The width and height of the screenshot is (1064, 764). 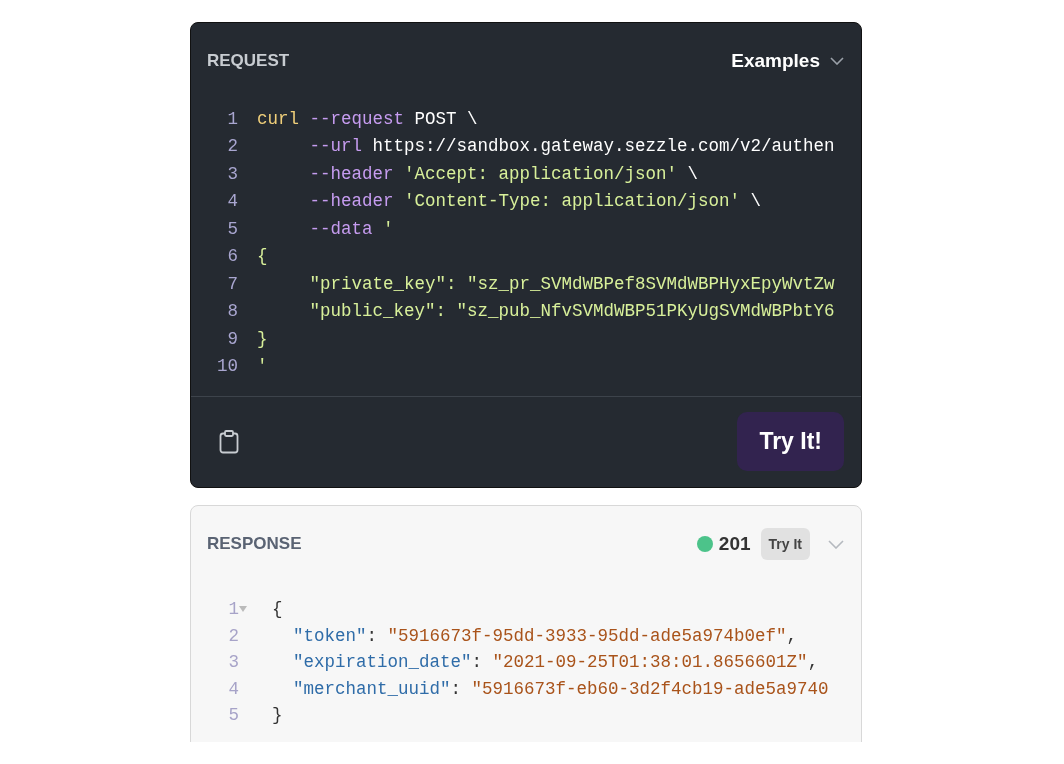 What do you see at coordinates (555, 662) in the screenshot?
I see `code-line: "expiration_date": "2021-09-25T01:38:01.8656601Z",` at bounding box center [555, 662].